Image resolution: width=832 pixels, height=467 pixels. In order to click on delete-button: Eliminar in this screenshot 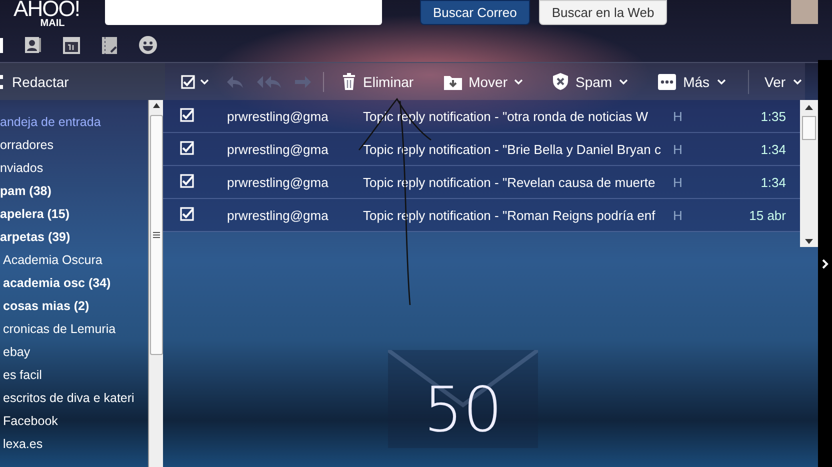, I will do `click(378, 82)`.